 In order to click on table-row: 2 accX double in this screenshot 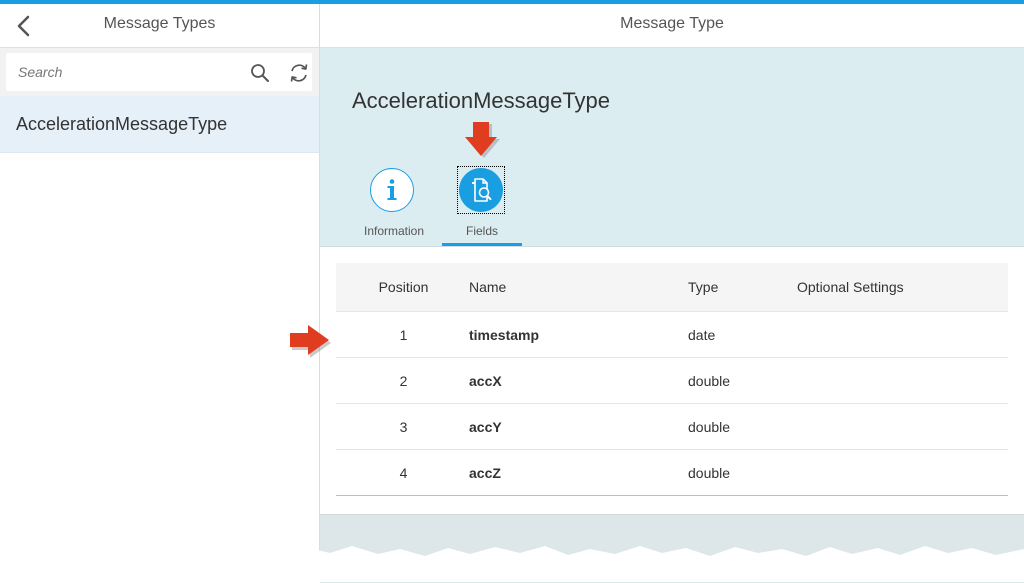, I will do `click(672, 381)`.